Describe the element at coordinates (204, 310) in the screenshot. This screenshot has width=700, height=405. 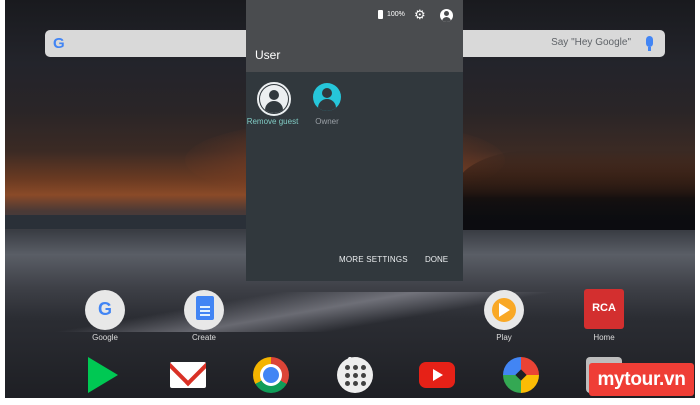
I see `create-app-icon` at that location.